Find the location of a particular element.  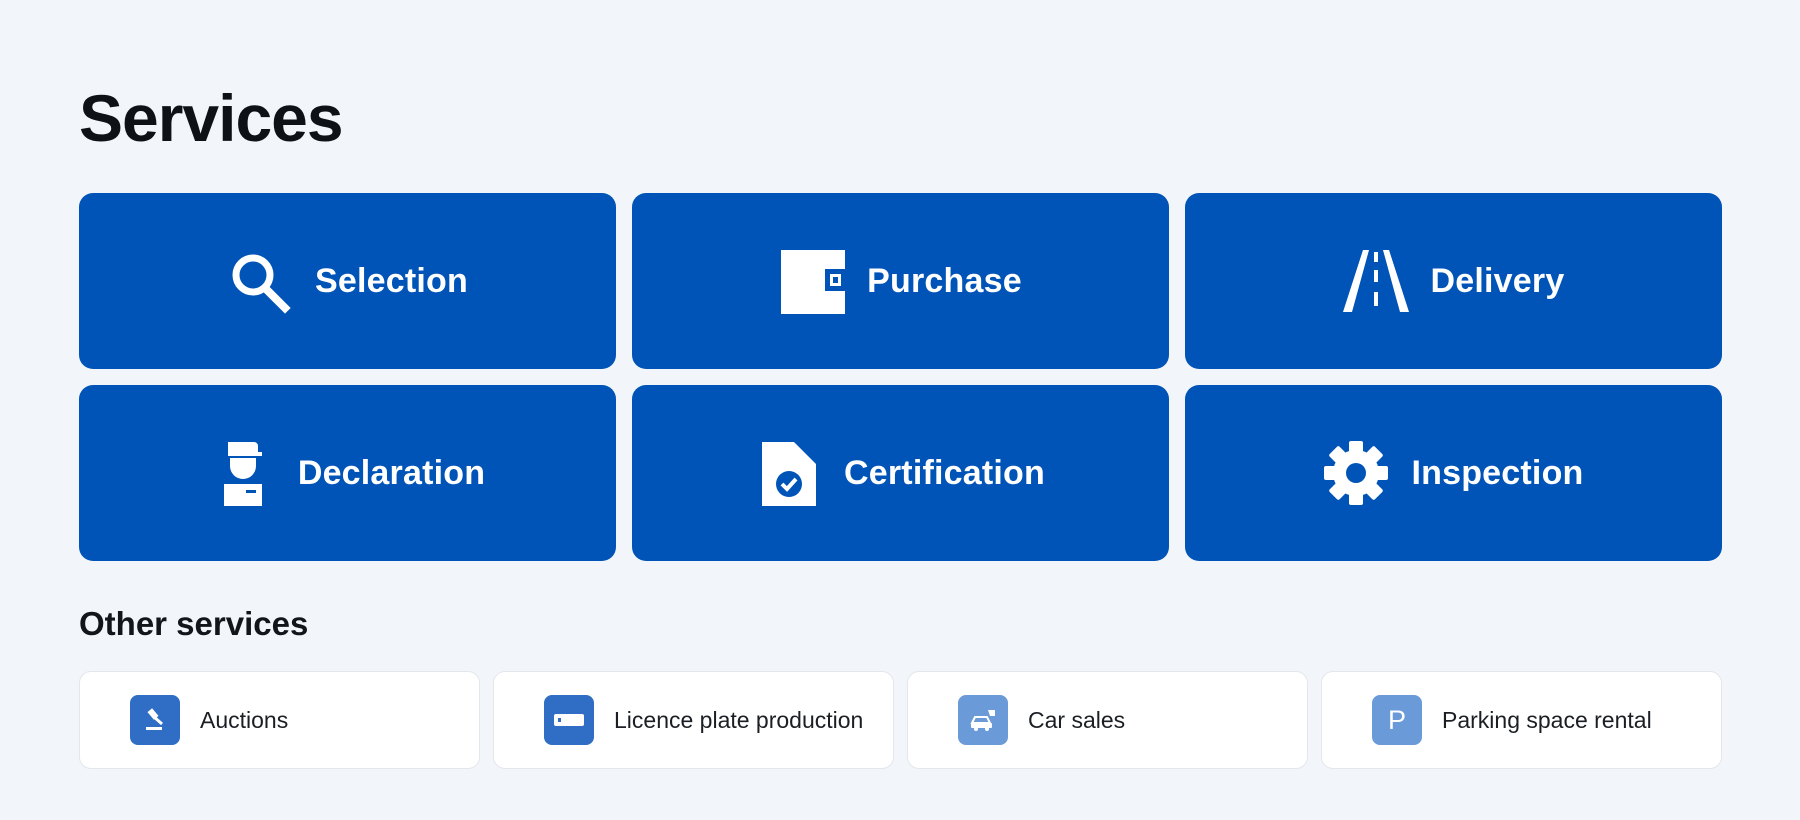

gavel-icon is located at coordinates (155, 720).